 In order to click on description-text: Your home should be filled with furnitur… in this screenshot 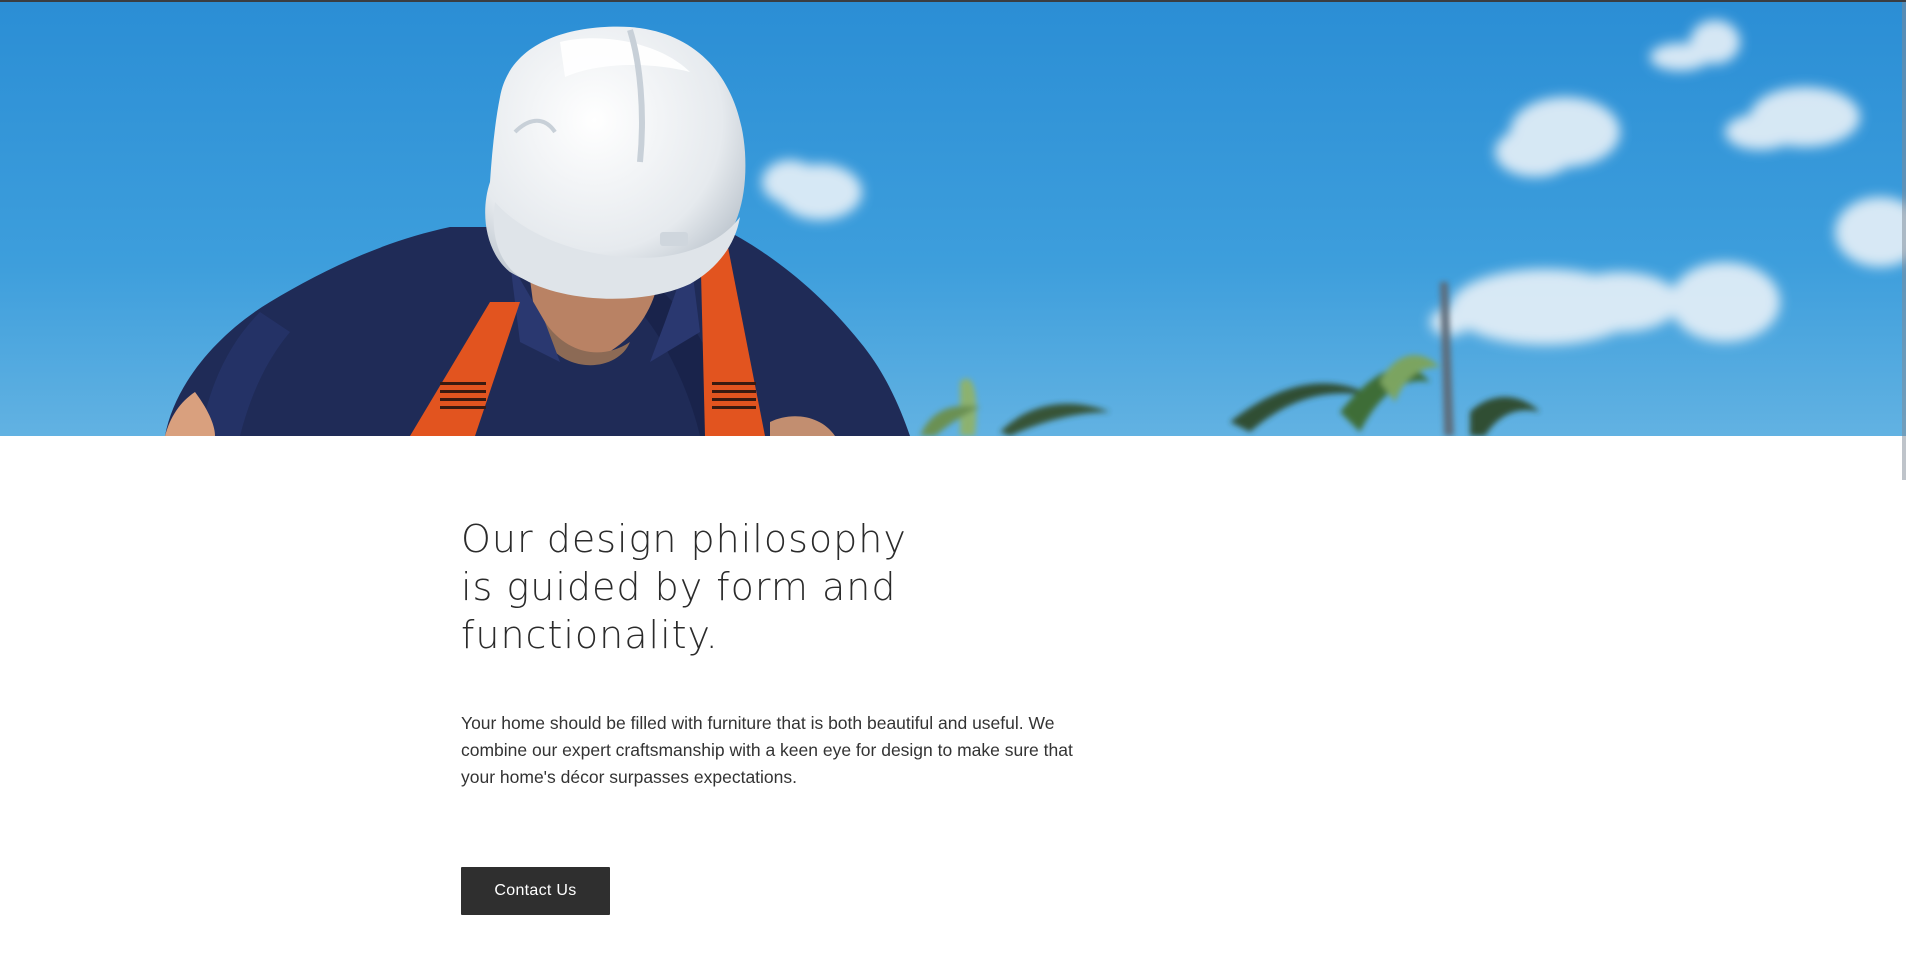, I will do `click(767, 750)`.